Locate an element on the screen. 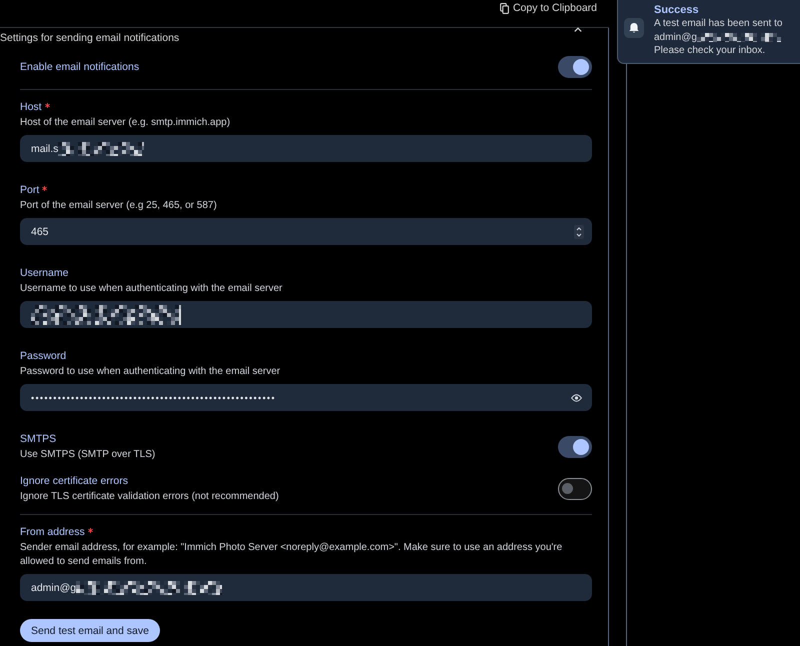 Image resolution: width=800 pixels, height=646 pixels. setting-description: Port of the email server (e.g 25, 465, or 587) is located at coordinates (119, 206).